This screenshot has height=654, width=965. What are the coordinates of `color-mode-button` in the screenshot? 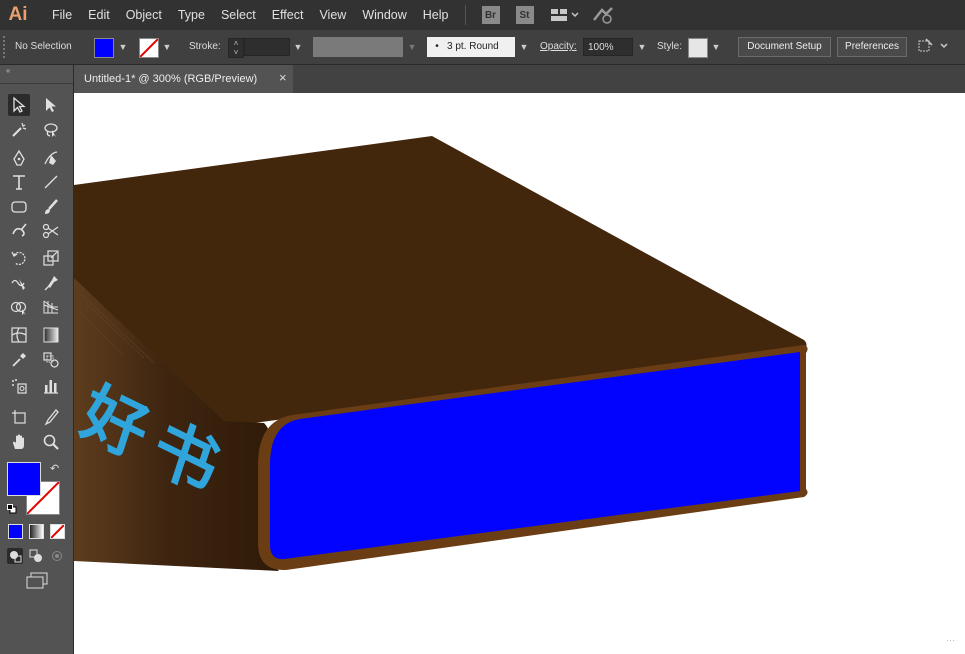 It's located at (15, 531).